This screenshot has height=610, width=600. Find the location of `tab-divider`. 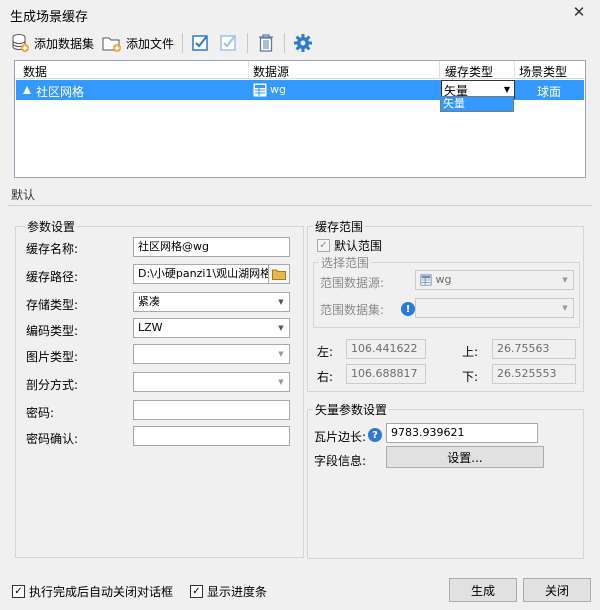

tab-divider is located at coordinates (300, 205).